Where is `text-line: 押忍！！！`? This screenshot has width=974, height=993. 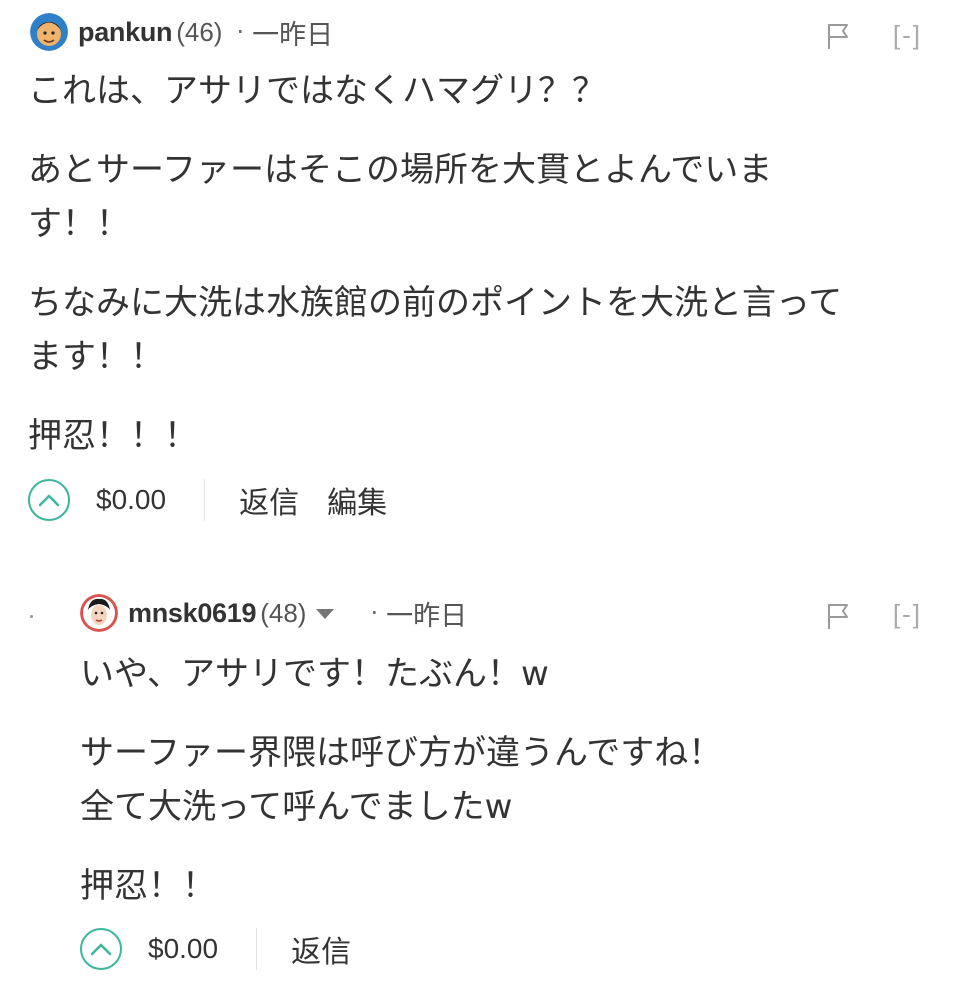 text-line: 押忍！！！ is located at coordinates (113, 436).